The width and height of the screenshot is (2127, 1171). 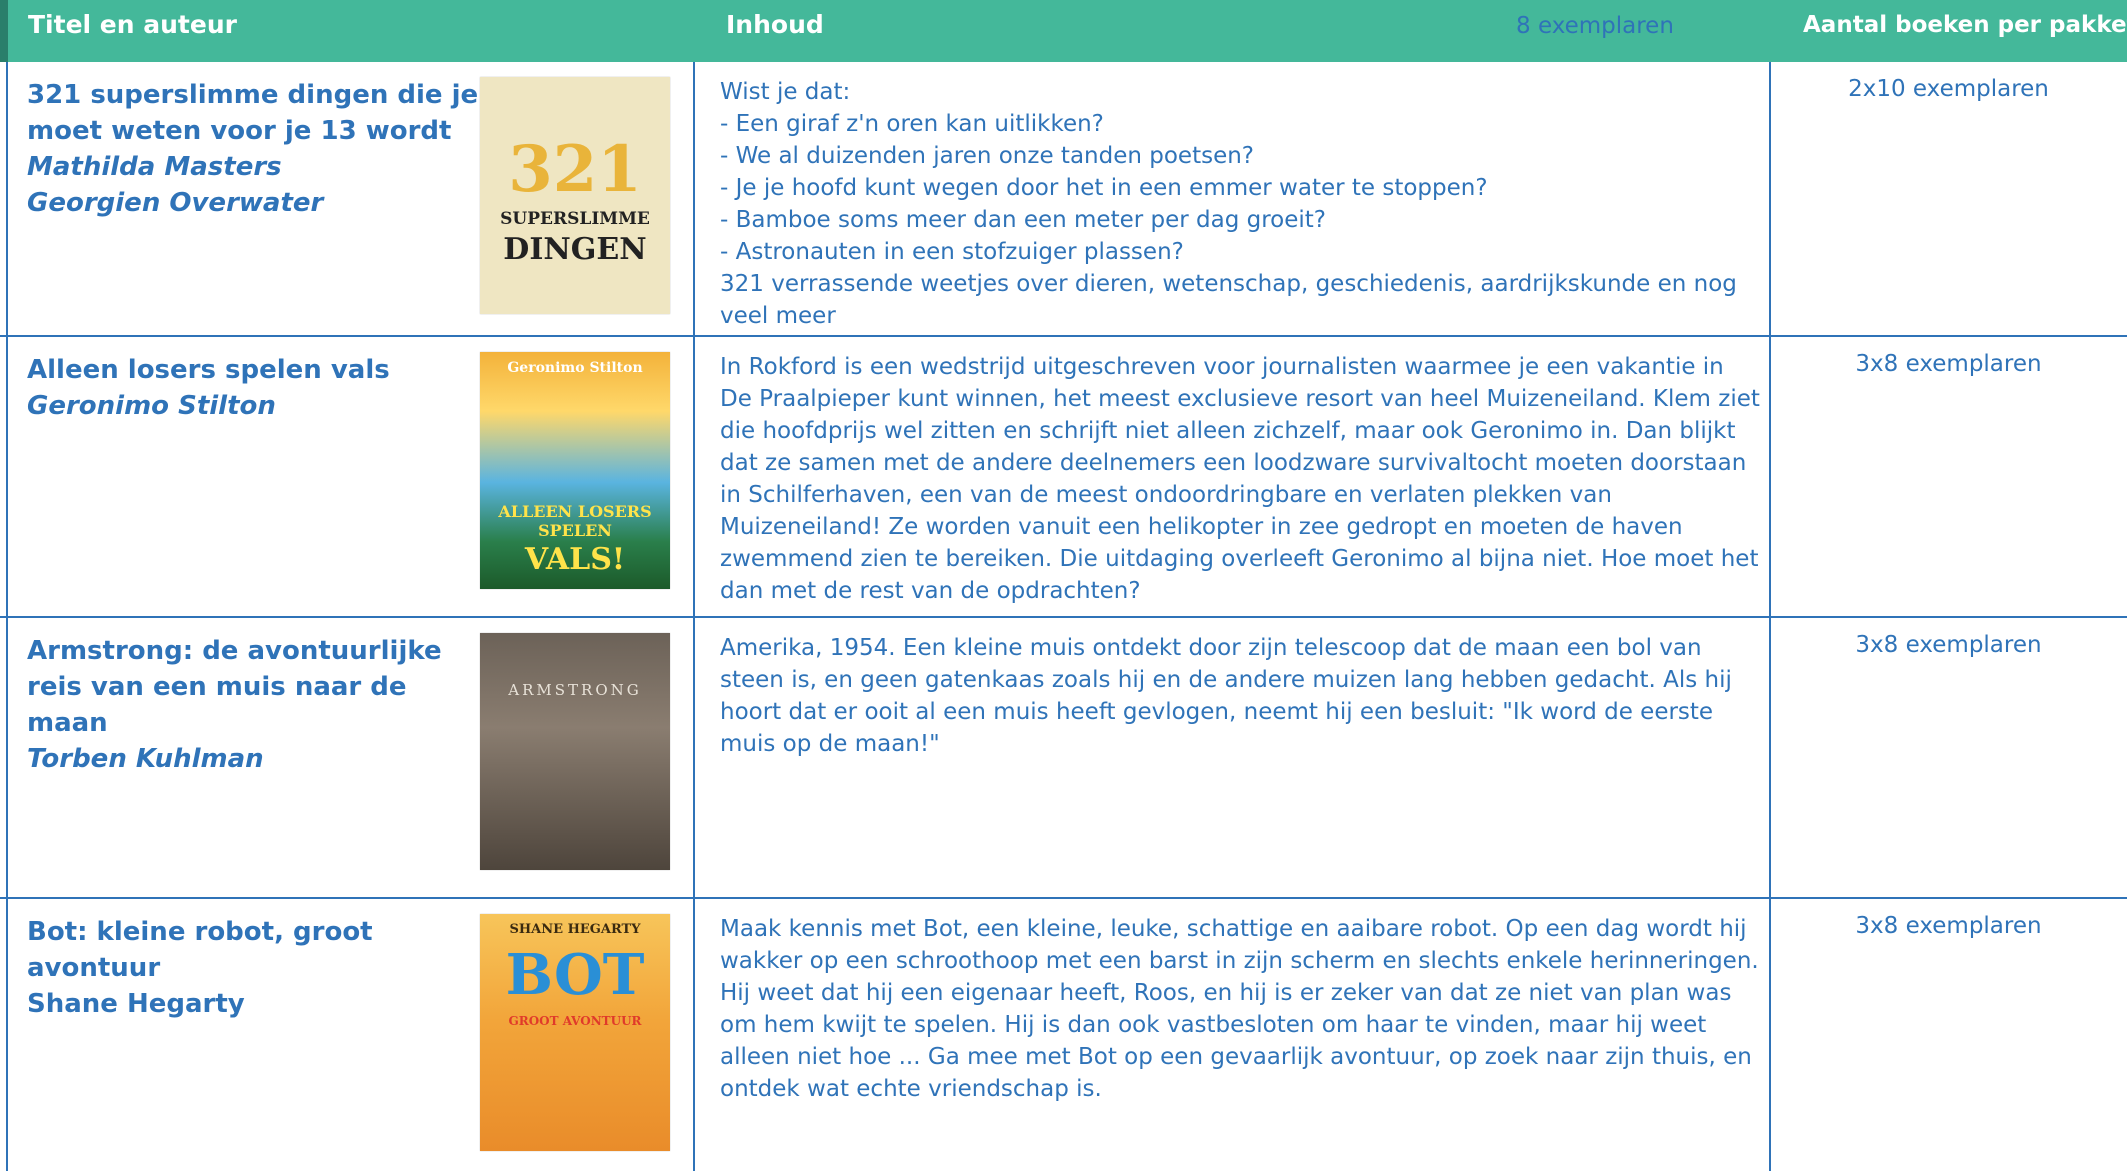 What do you see at coordinates (575, 368) in the screenshot?
I see `cover-author: Geronimo Stilton` at bounding box center [575, 368].